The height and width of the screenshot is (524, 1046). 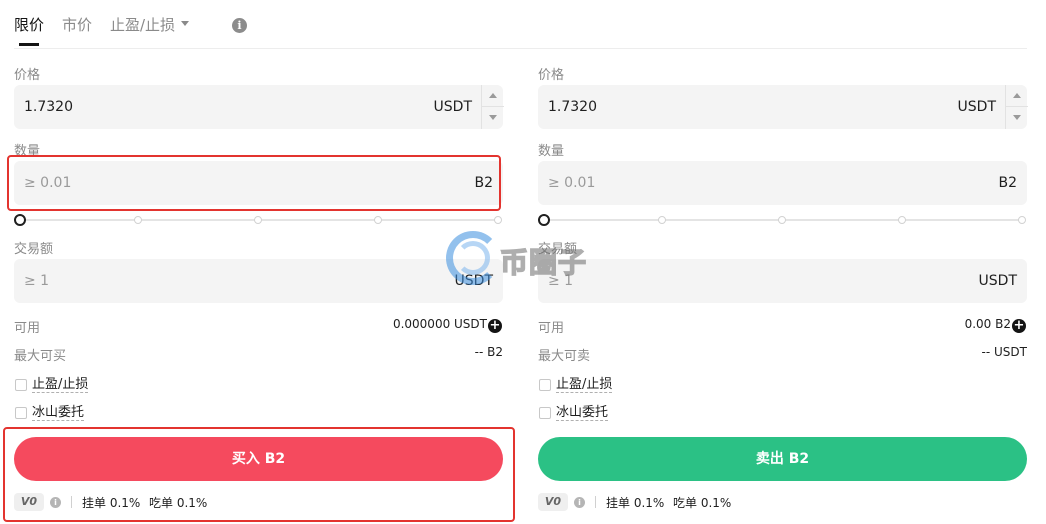 I want to click on sell-tpsl-checkbox: 止盈/止损, so click(x=638, y=386).